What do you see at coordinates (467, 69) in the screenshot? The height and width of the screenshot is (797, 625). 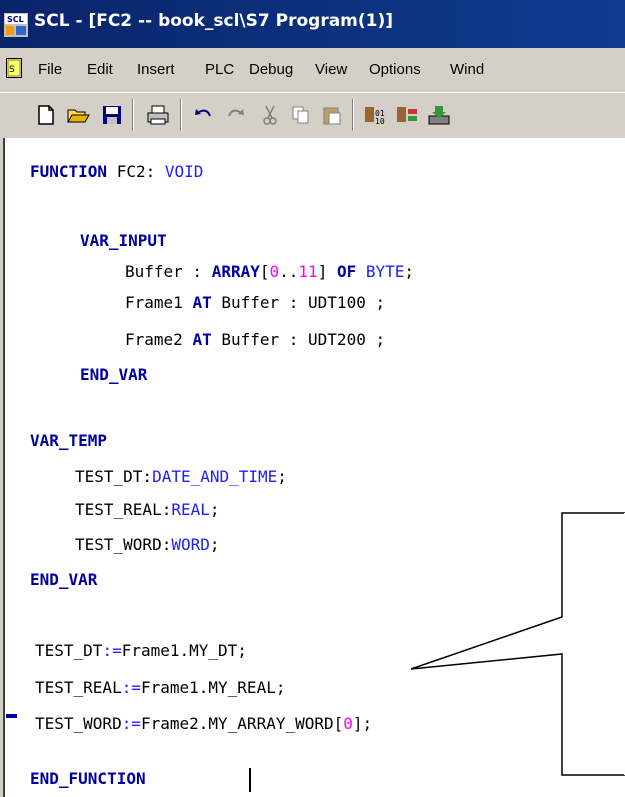 I see `menu-window: Wind` at bounding box center [467, 69].